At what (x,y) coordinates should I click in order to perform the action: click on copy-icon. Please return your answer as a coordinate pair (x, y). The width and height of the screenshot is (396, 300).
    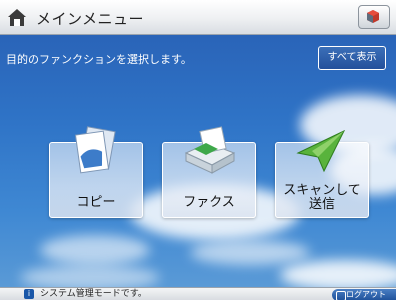
    Looking at the image, I should click on (95, 150).